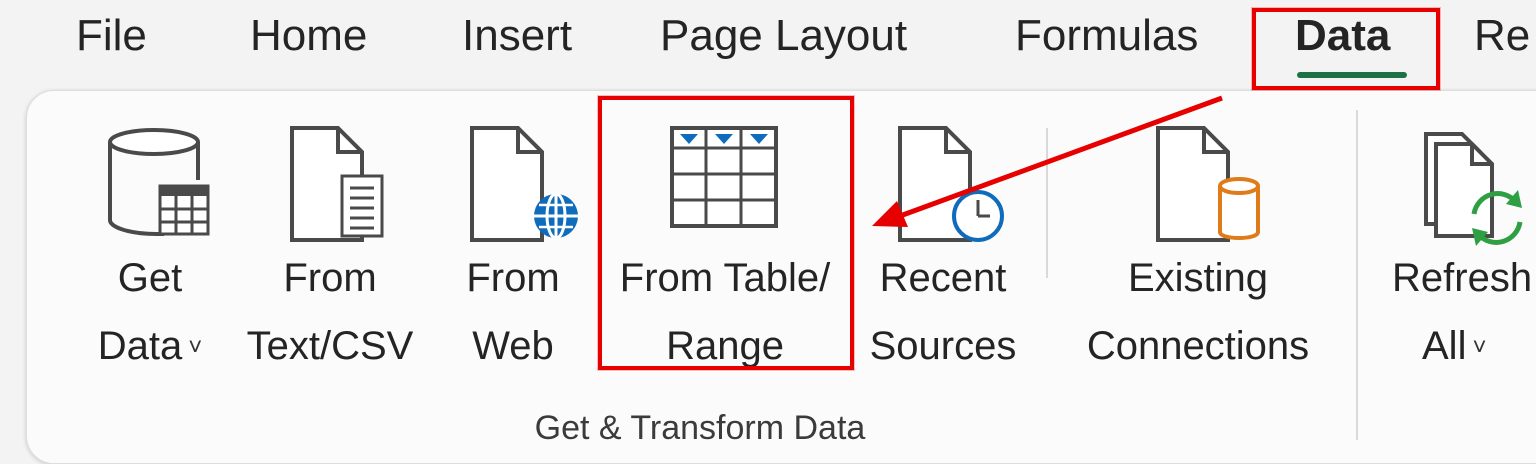  Describe the element at coordinates (1462, 278) in the screenshot. I see `refresh-all-label-line1: Refresh` at that location.